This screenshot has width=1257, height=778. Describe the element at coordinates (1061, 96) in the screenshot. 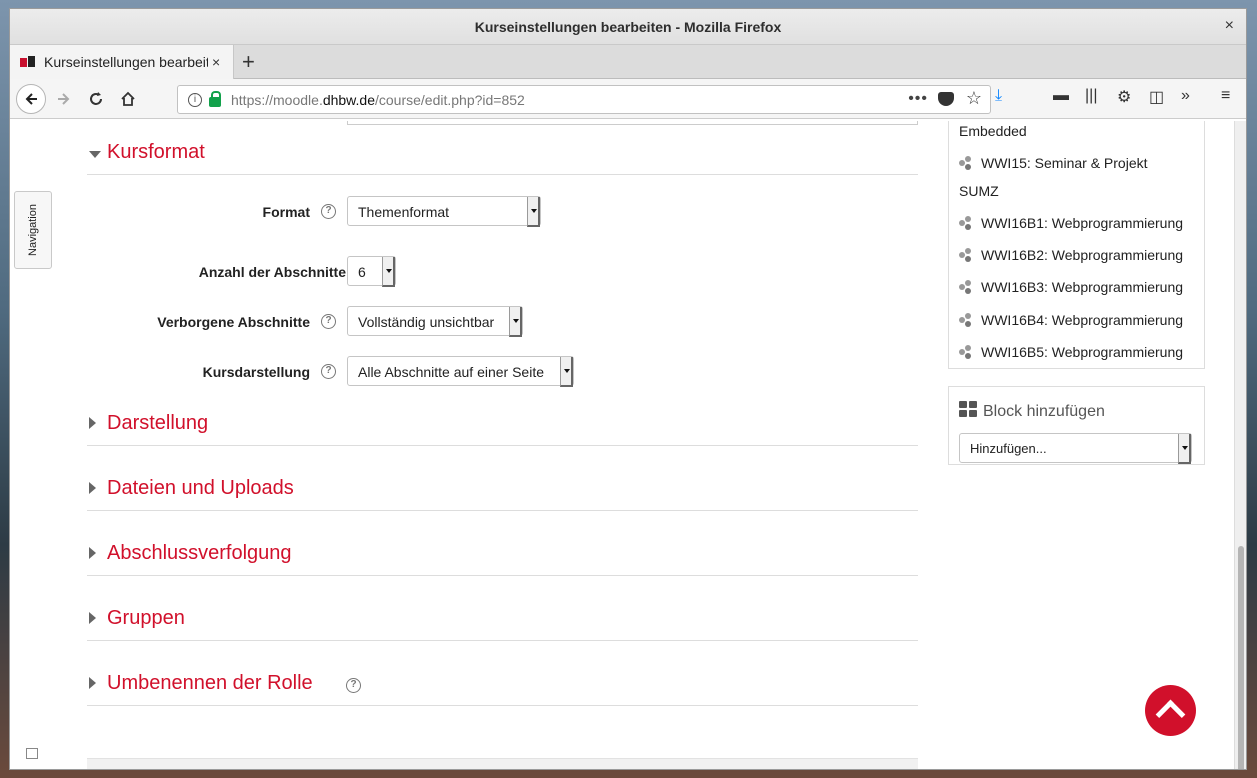

I see `screenshot-icon: ▬` at that location.